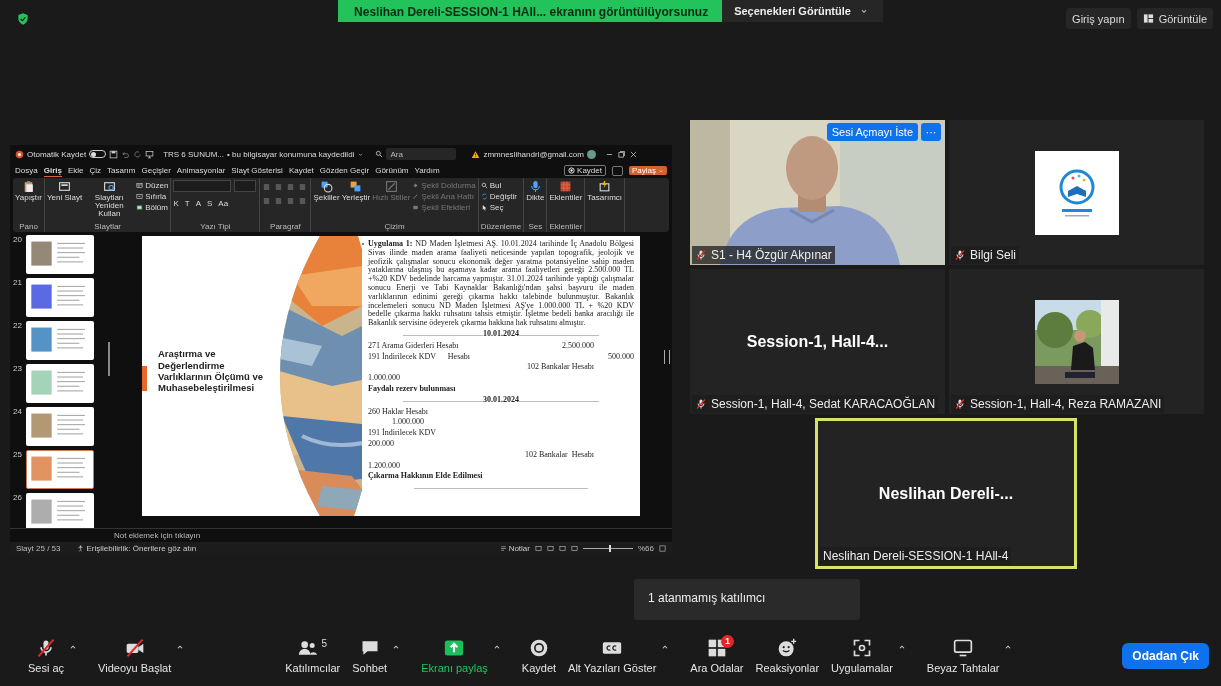 This screenshot has width=1221, height=686. Describe the element at coordinates (617, 170) in the screenshot. I see `comment-button` at that location.